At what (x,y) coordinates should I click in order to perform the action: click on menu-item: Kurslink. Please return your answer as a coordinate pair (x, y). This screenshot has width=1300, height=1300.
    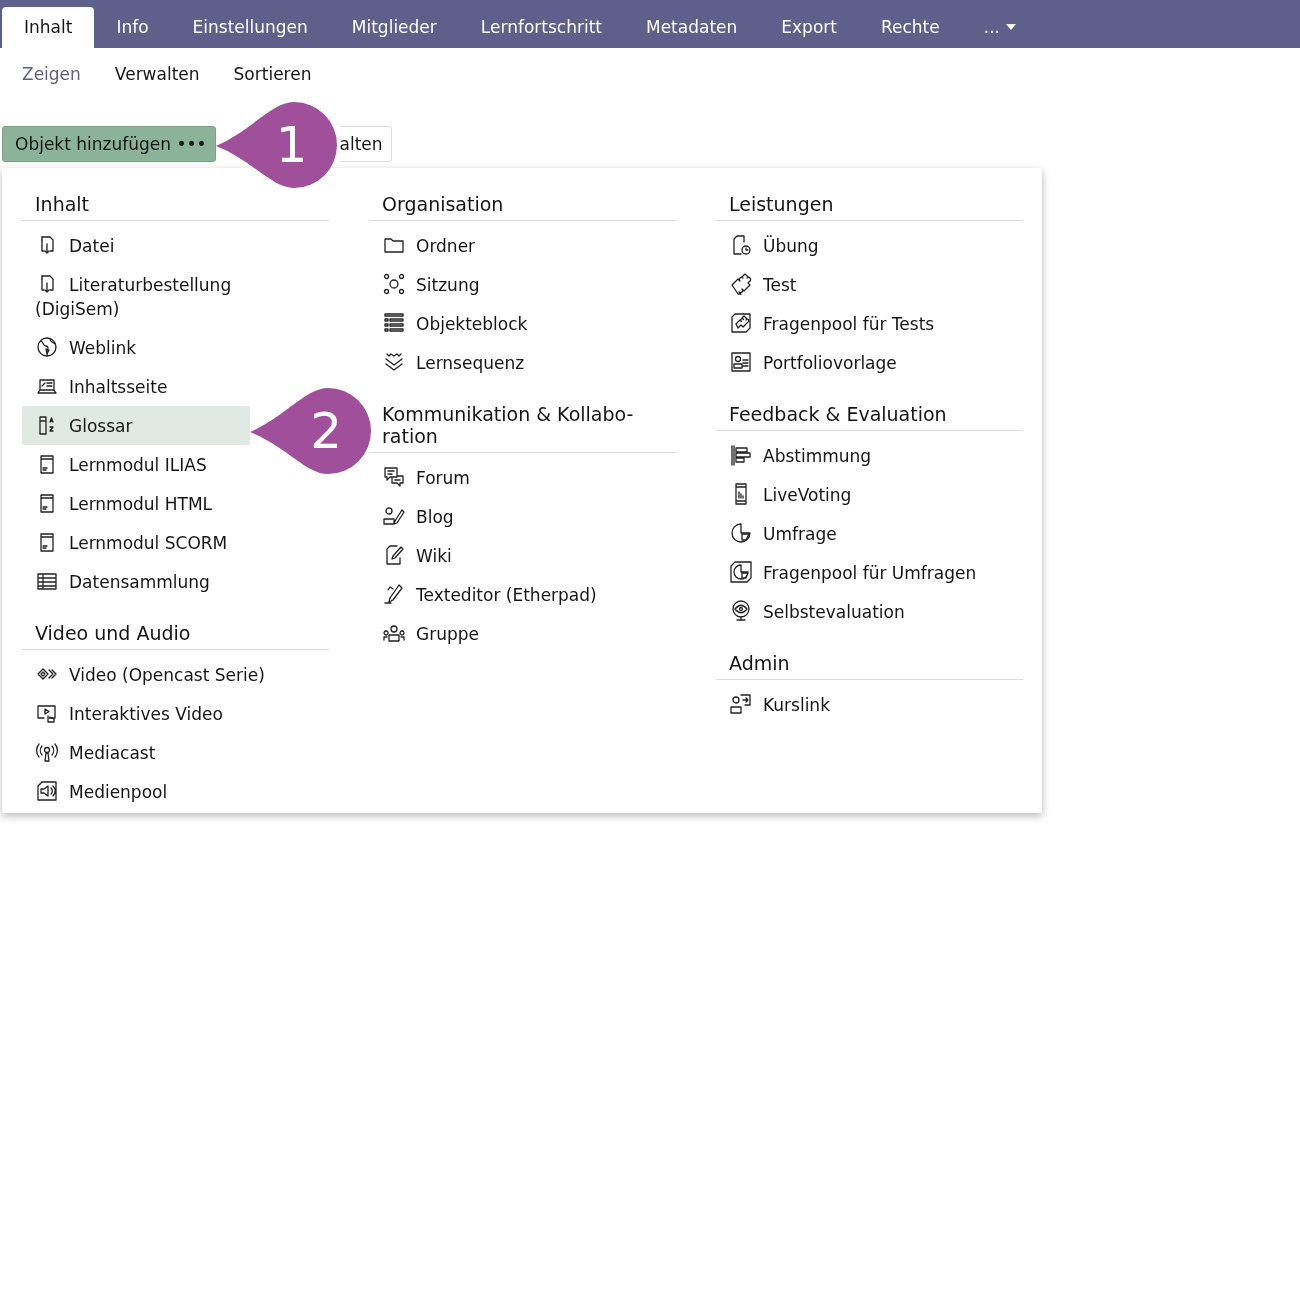
    Looking at the image, I should click on (869, 704).